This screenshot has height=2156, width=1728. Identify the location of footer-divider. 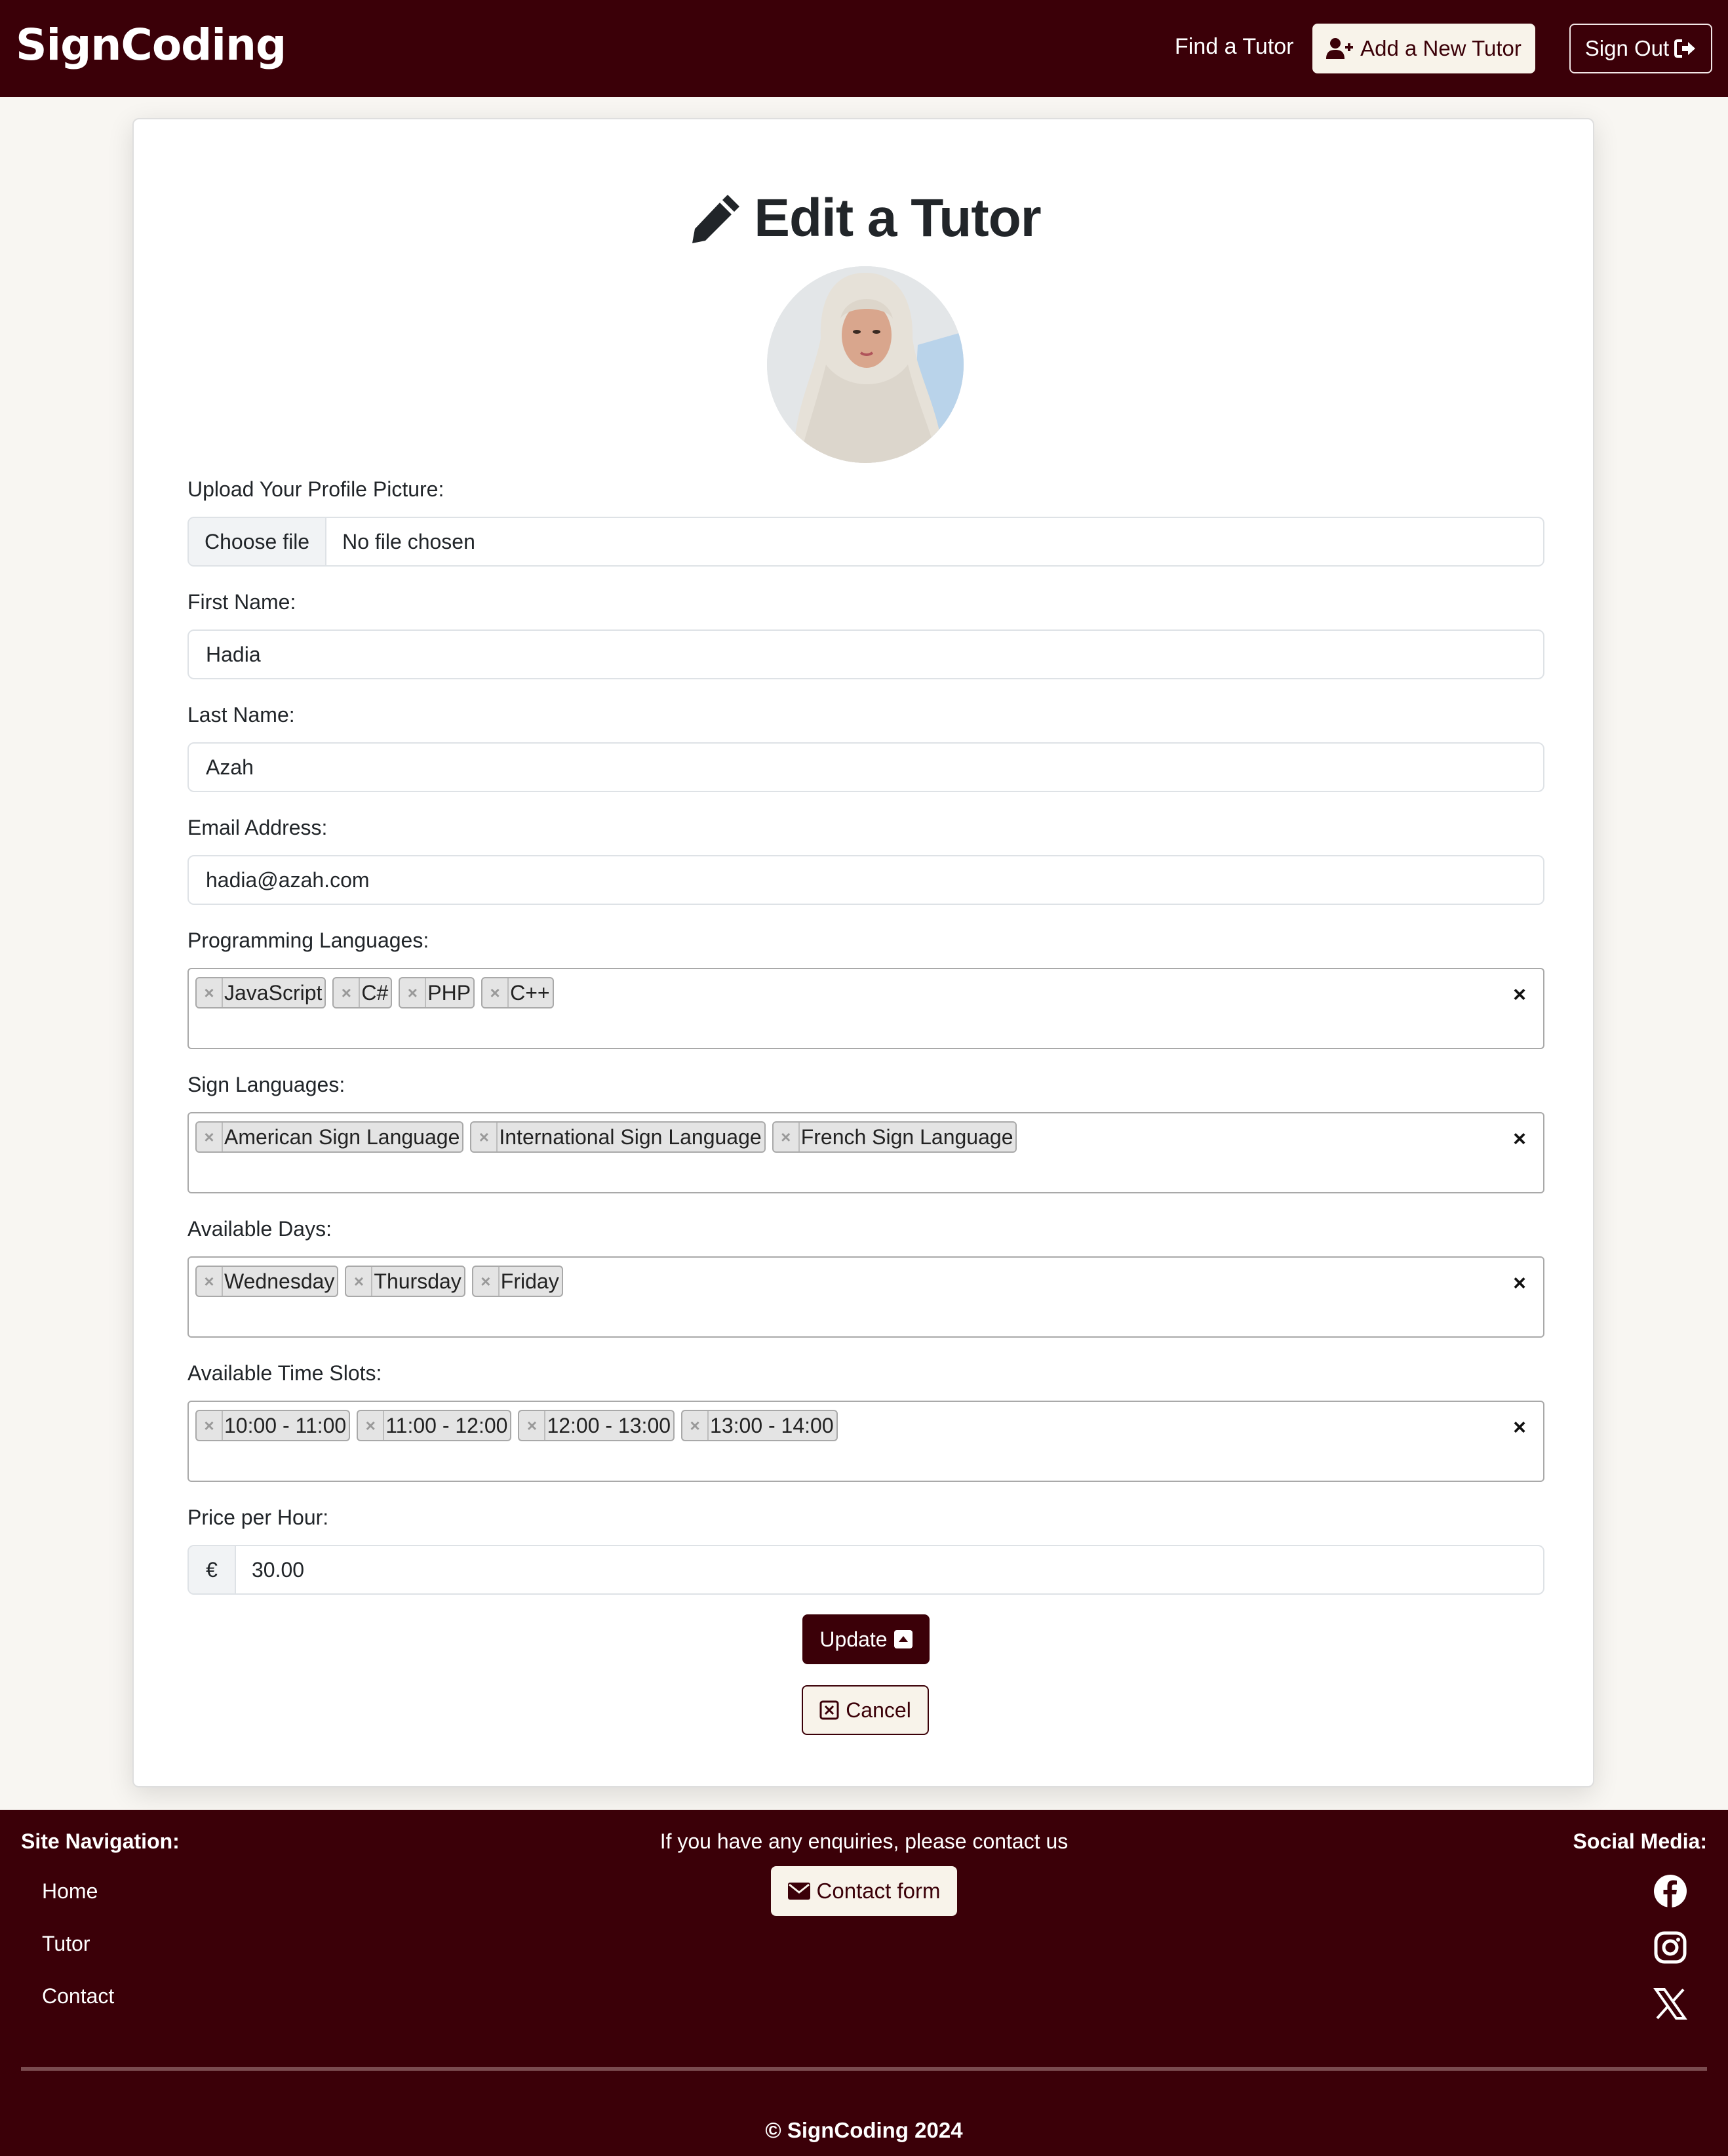
(864, 2069).